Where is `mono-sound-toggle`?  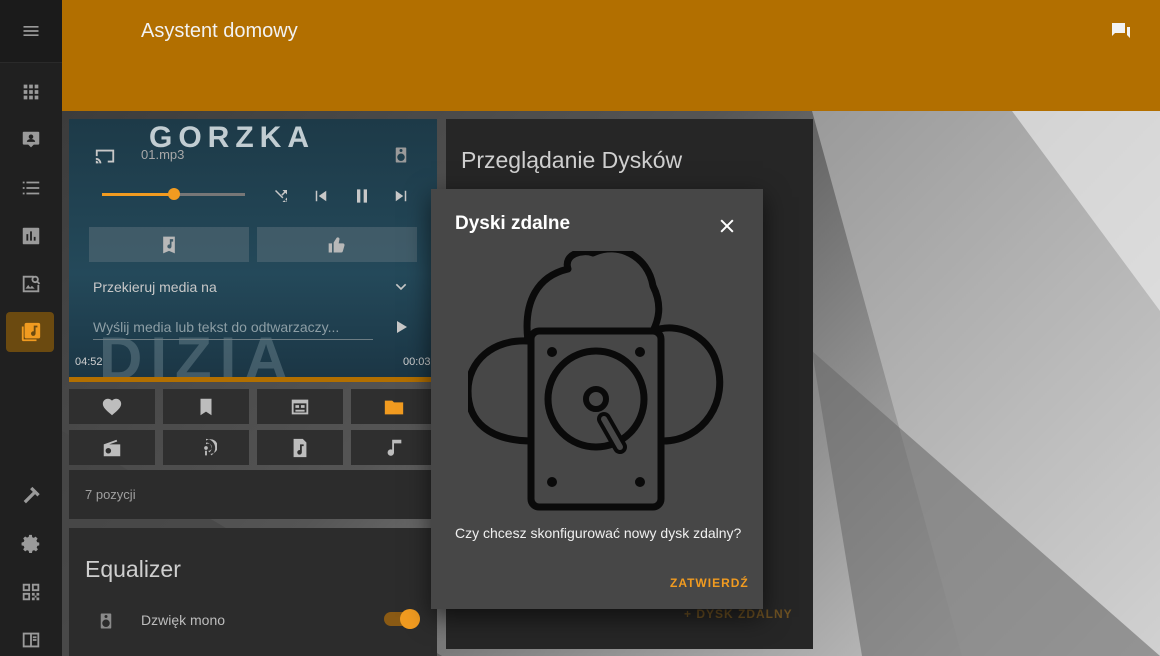
mono-sound-toggle is located at coordinates (402, 619).